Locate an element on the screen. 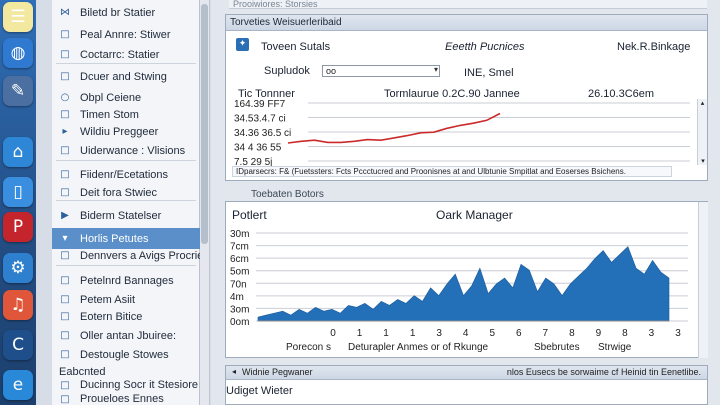  area-chart-y-tick: 0om is located at coordinates (239, 322).